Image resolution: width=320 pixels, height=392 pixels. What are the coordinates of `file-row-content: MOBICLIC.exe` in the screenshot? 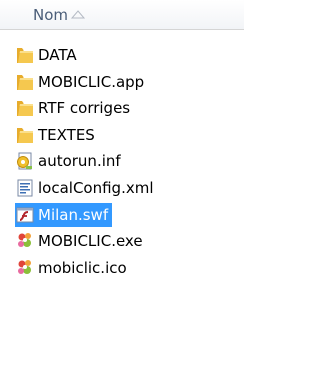 It's located at (81, 241).